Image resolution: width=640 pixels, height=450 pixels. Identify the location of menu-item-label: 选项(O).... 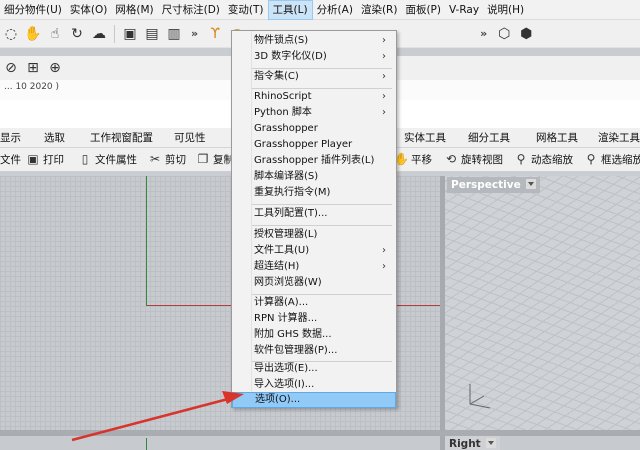
(278, 399).